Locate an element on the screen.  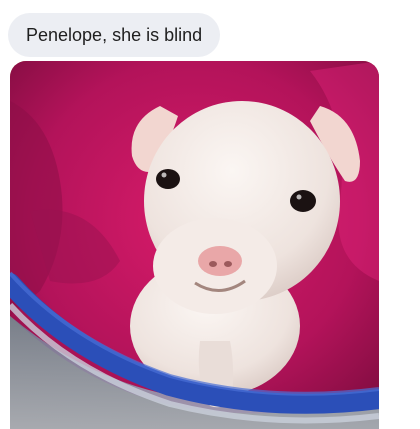
puppy-left-eye is located at coordinates (168, 179).